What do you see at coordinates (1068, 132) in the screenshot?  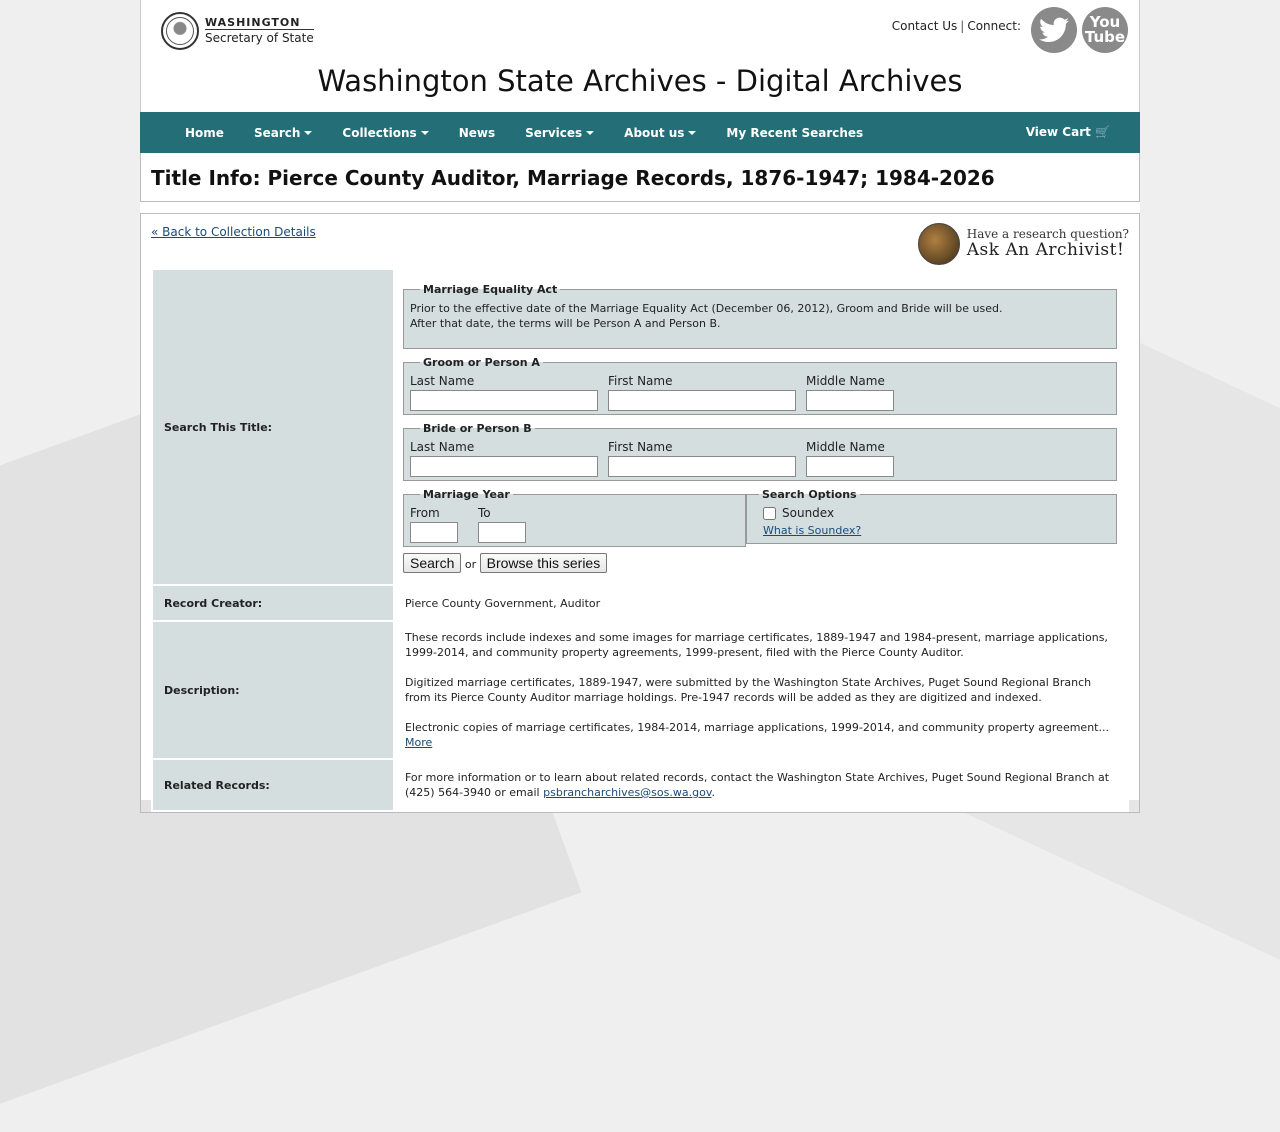 I see `view-cart-link: View Cart 🛒` at bounding box center [1068, 132].